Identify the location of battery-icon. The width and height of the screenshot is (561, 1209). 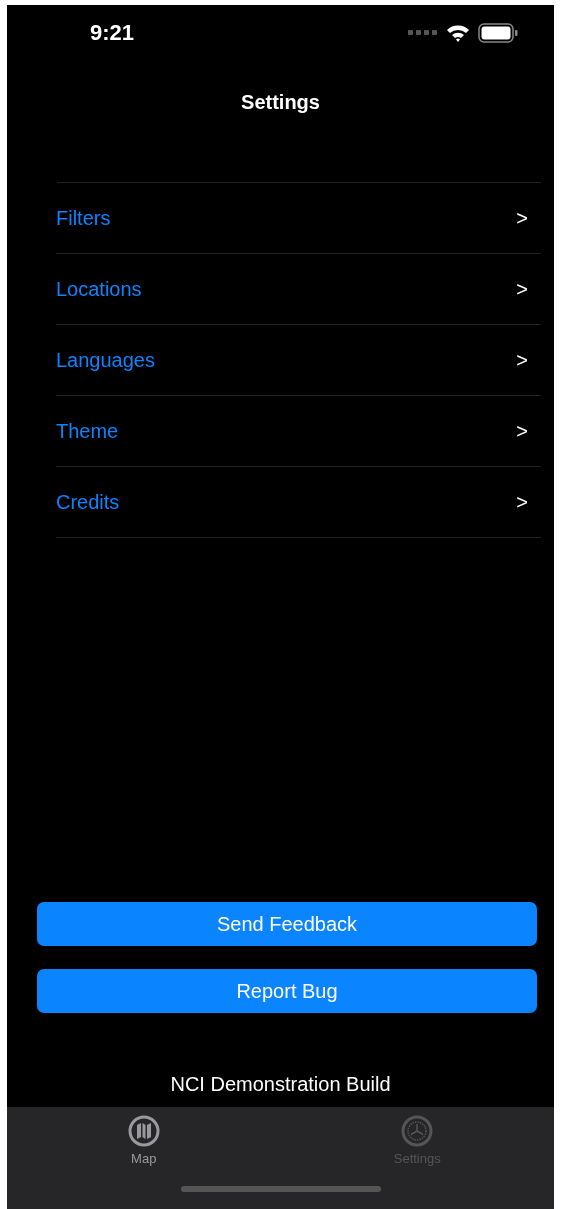
(498, 33).